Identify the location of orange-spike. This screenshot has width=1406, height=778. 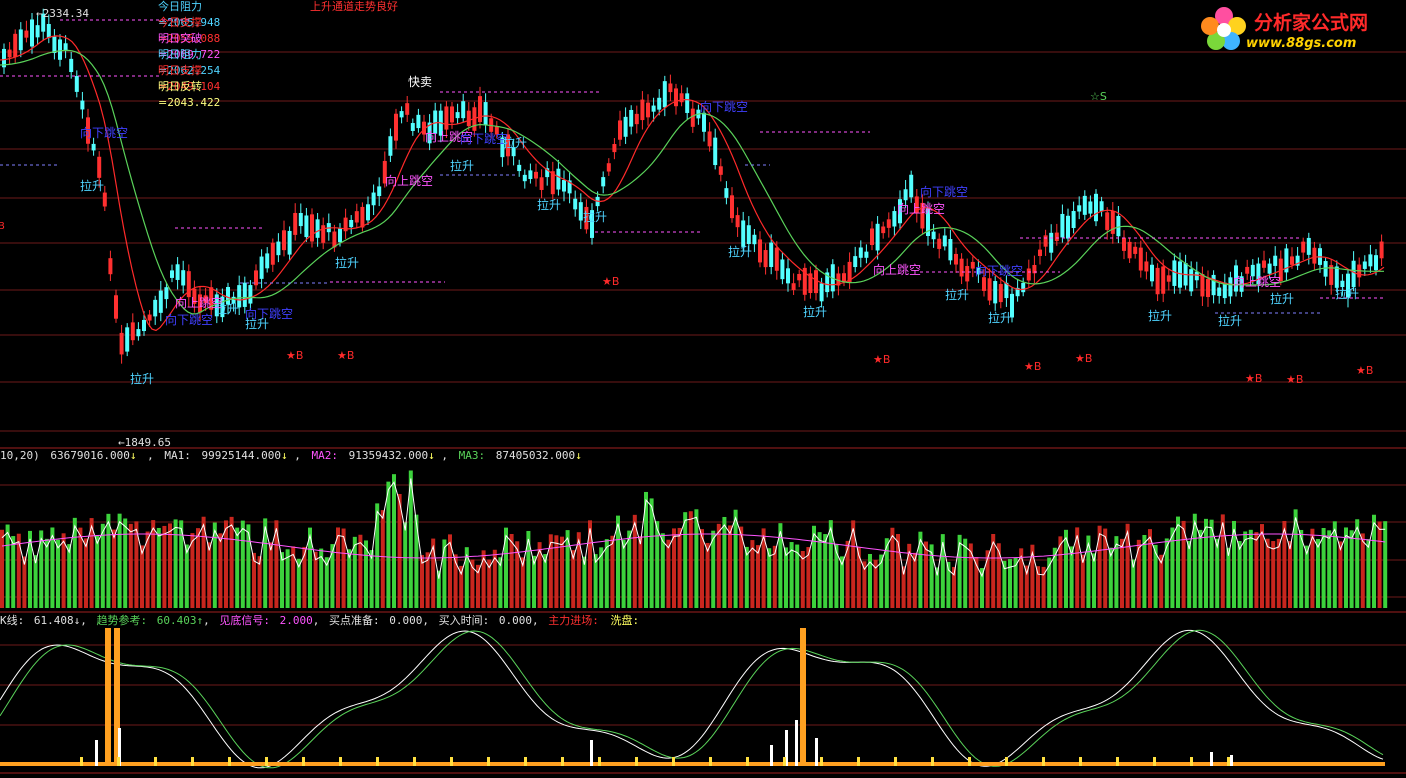
(108, 697).